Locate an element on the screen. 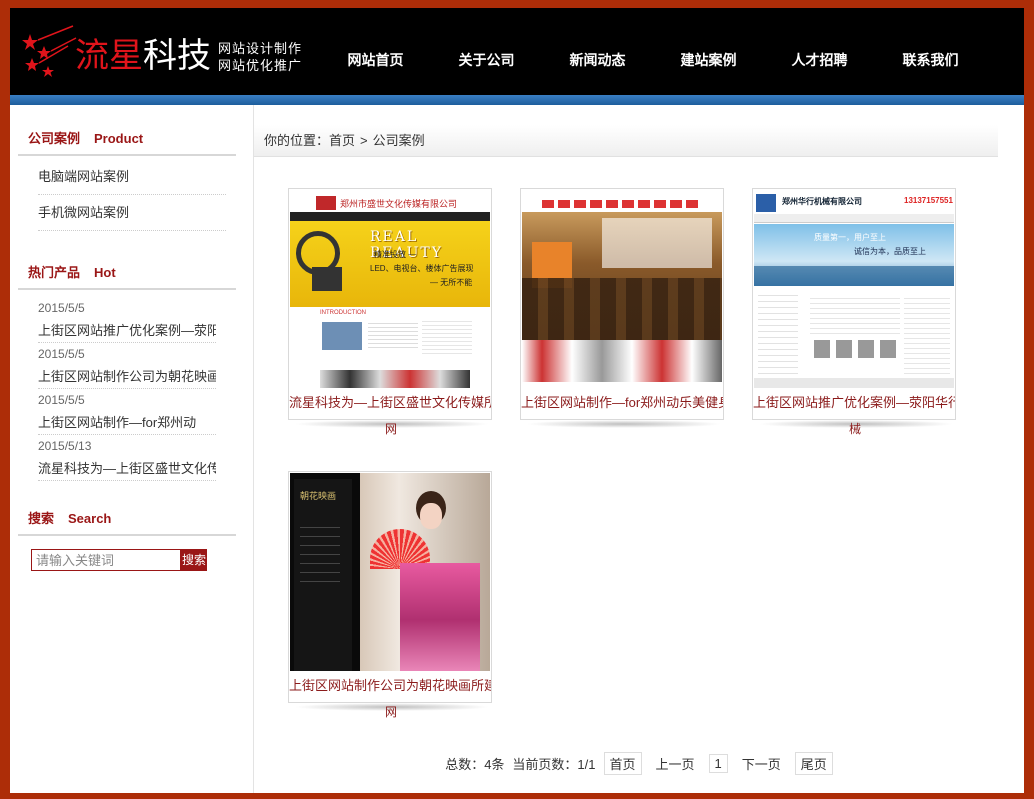 Image resolution: width=1034 pixels, height=799 pixels. breadcrumb: 你的位置：首页 > 公司案例 is located at coordinates (626, 141).